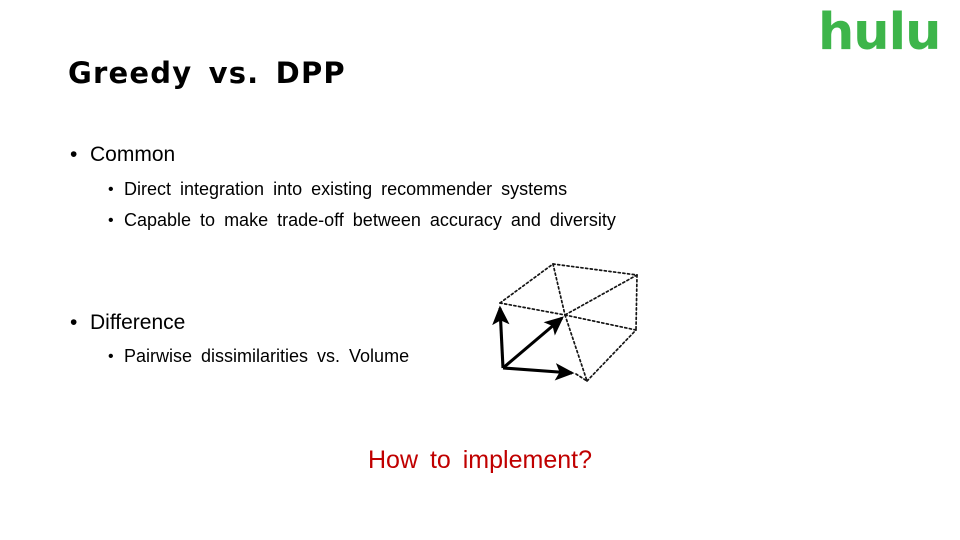 The height and width of the screenshot is (540, 960). I want to click on hulu-logo: hulu, so click(888, 32).